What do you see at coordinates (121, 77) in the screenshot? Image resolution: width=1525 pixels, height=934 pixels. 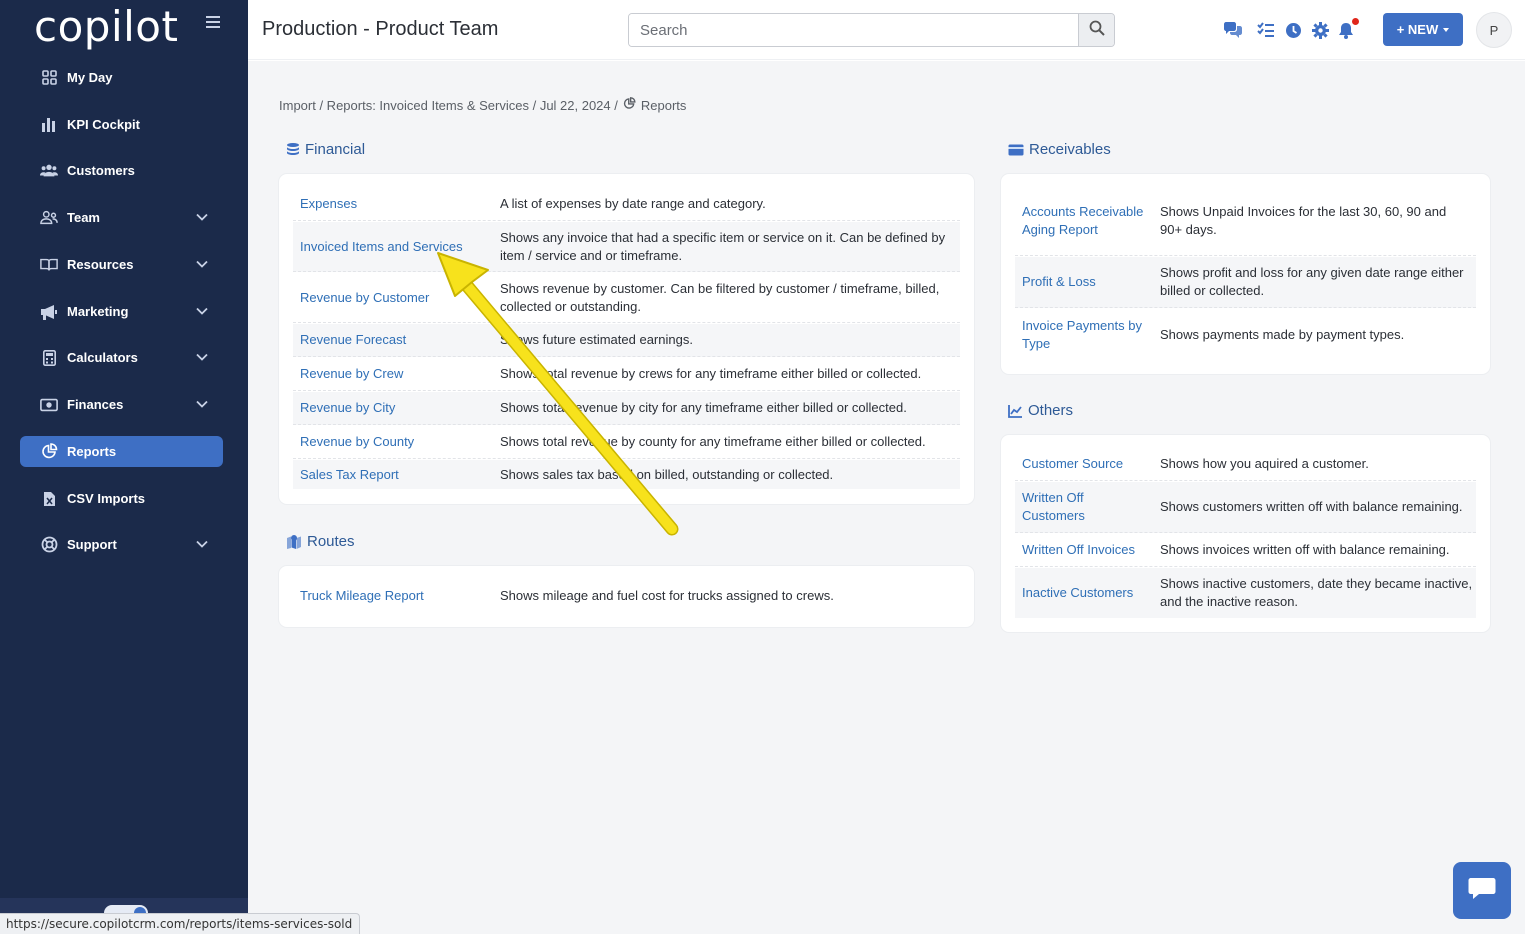 I see `sidebar-item-my-day: My Day` at bounding box center [121, 77].